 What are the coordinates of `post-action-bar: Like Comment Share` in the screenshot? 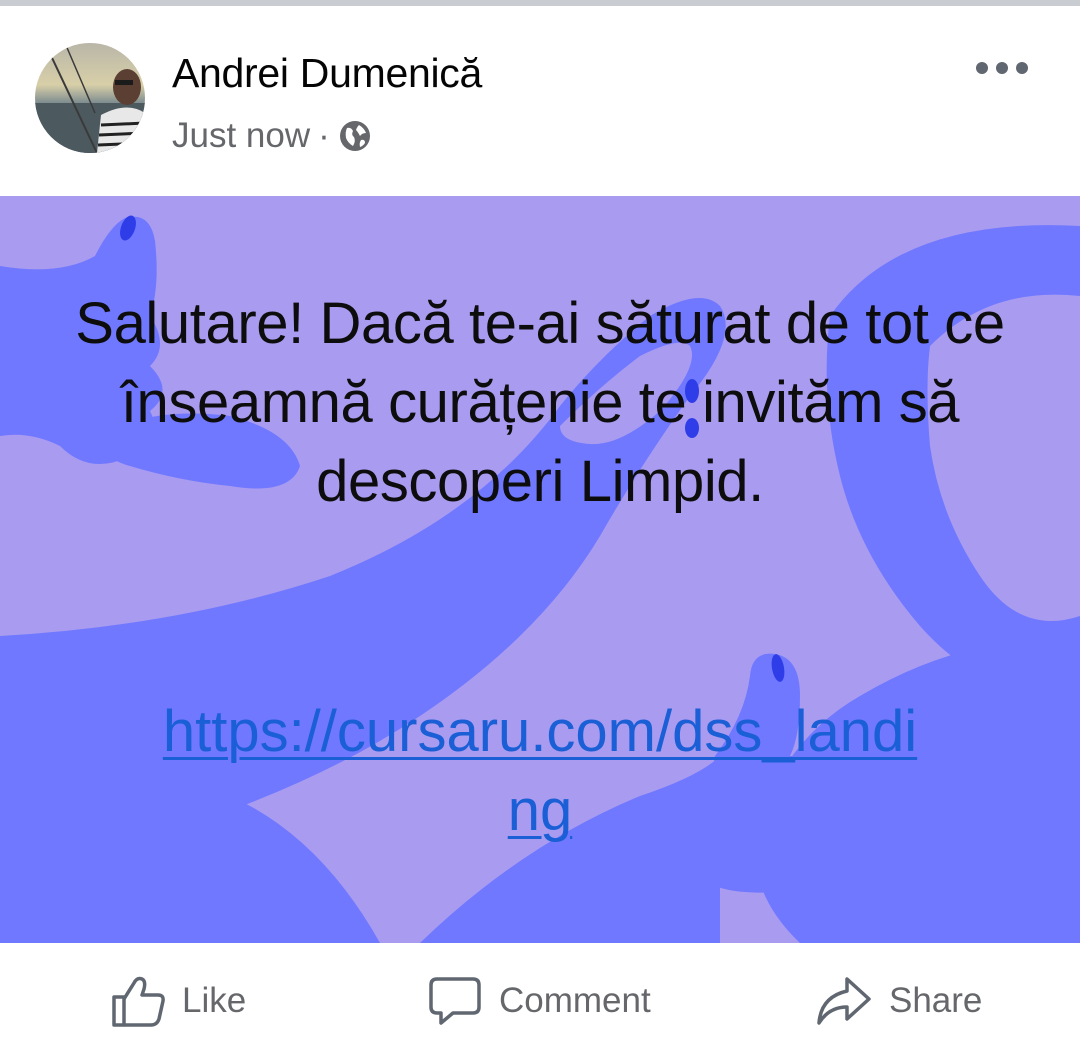 It's located at (540, 1000).